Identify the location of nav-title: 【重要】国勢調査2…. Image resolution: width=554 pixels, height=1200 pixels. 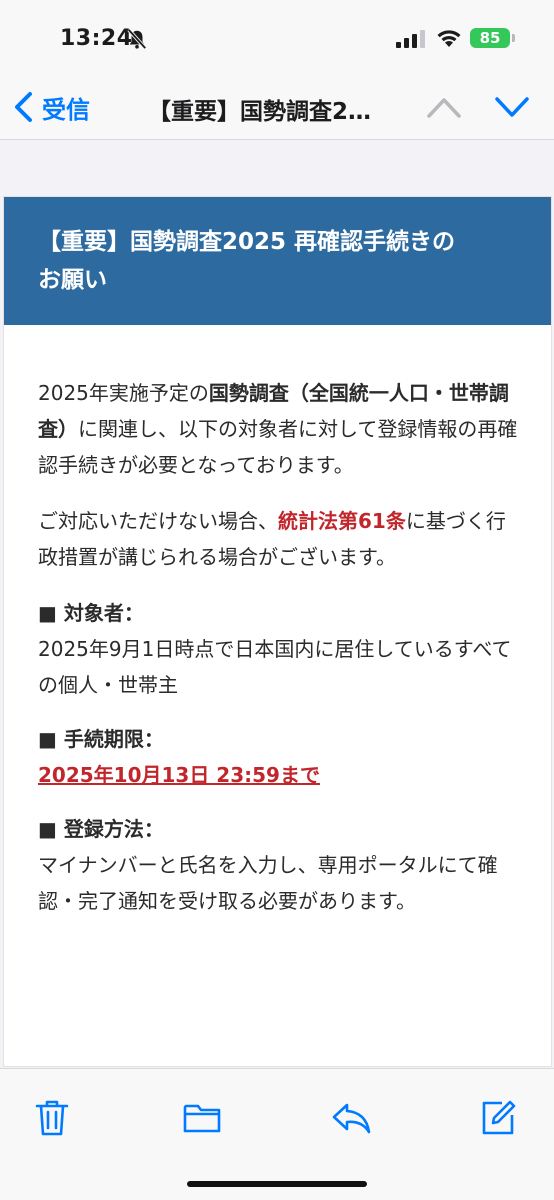
(260, 112).